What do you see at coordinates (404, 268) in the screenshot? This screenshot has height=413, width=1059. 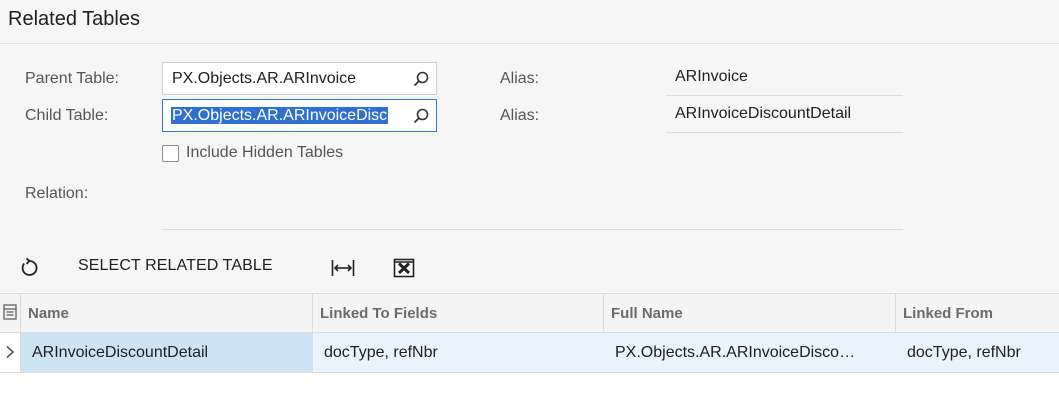 I see `excel-export-icon` at bounding box center [404, 268].